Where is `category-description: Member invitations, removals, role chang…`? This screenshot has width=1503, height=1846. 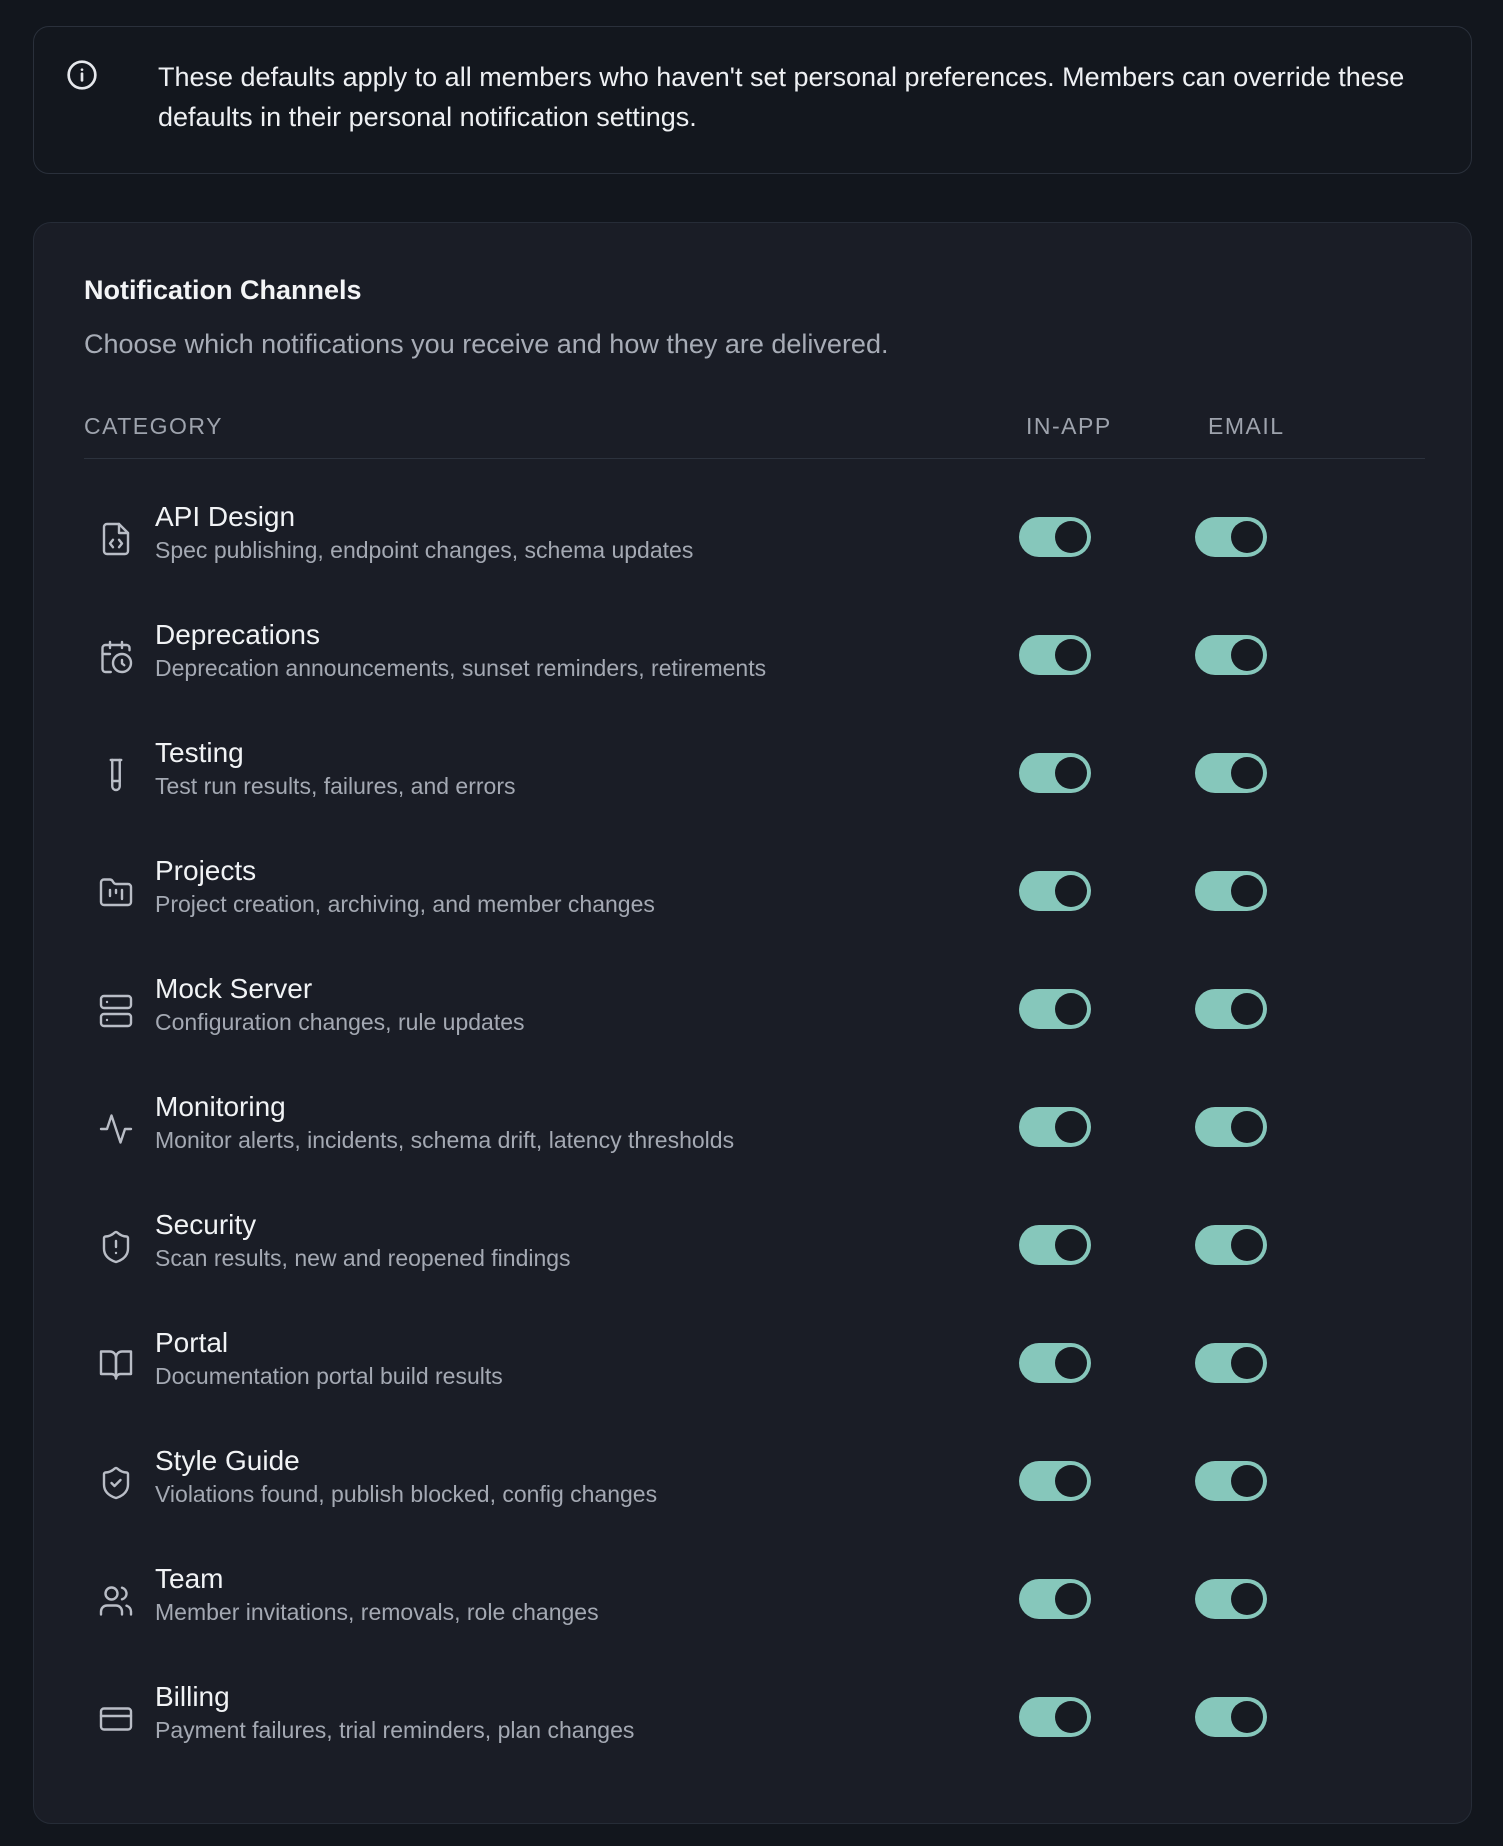 category-description: Member invitations, removals, role chang… is located at coordinates (377, 1612).